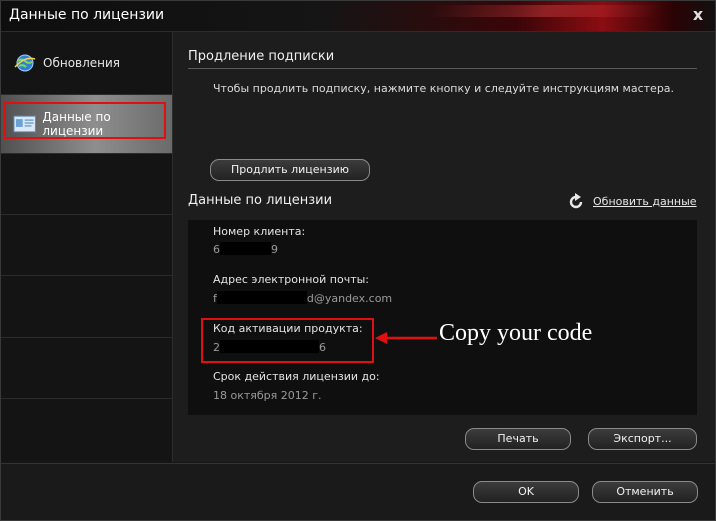  Describe the element at coordinates (406, 338) in the screenshot. I see `annotation-arrow` at that location.